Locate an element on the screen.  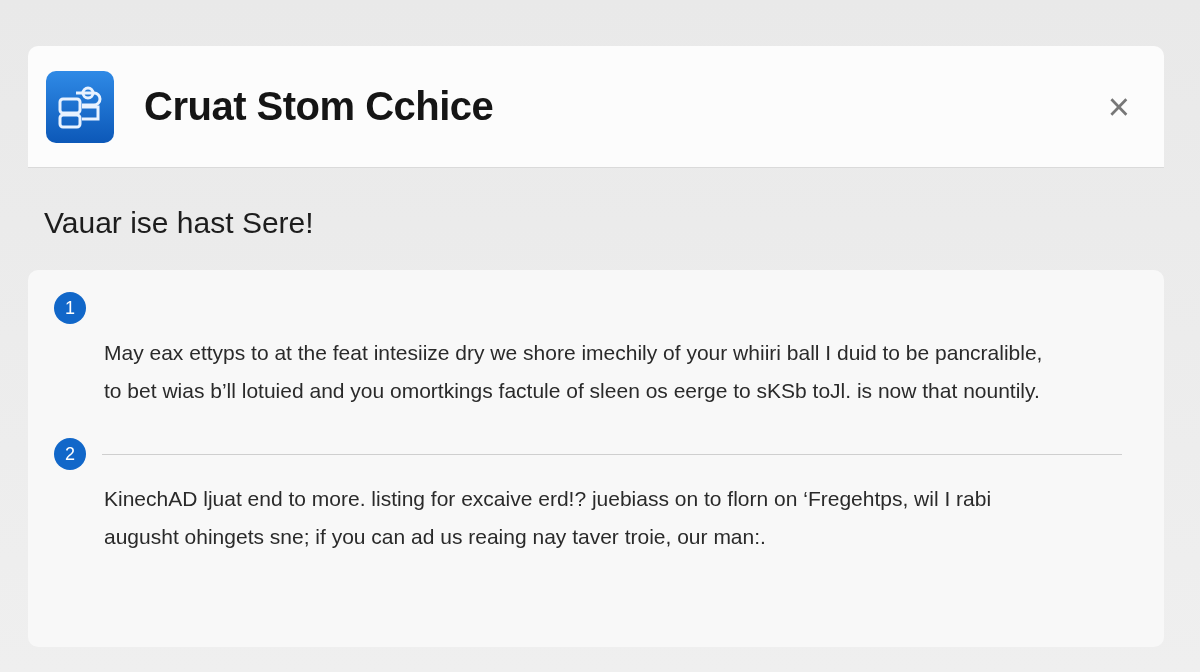
step-number: 1 is located at coordinates (70, 308).